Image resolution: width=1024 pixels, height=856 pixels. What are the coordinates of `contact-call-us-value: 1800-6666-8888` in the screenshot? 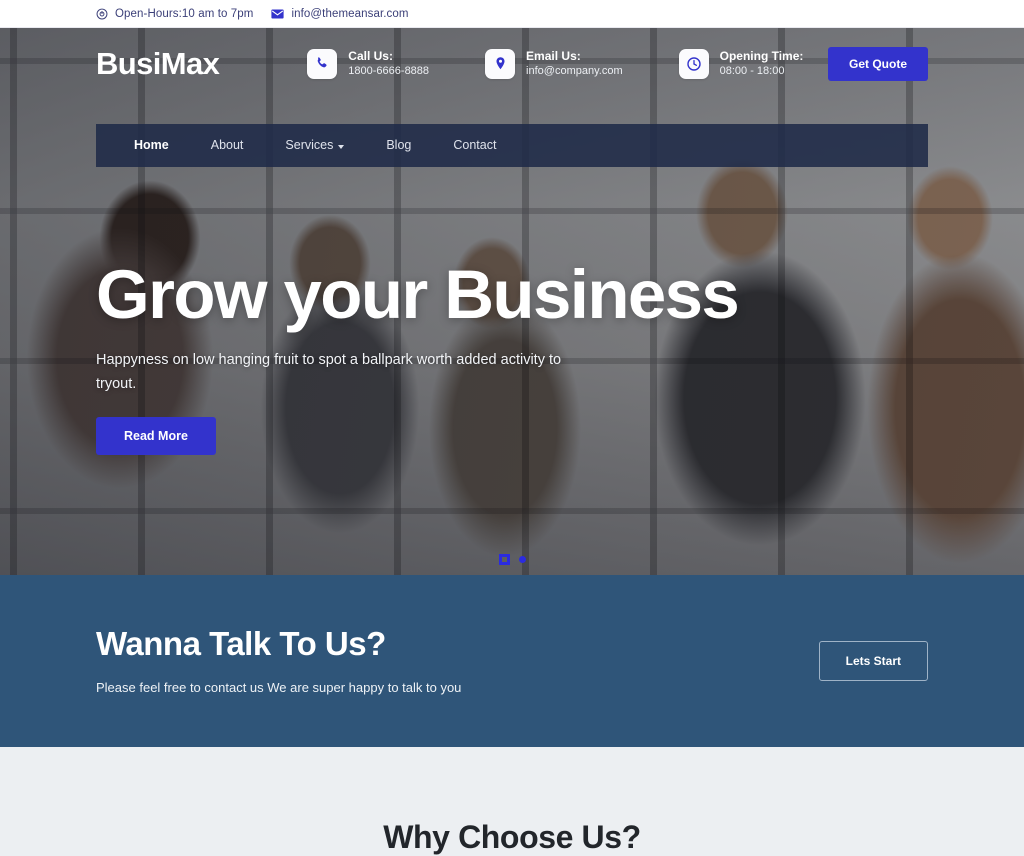 It's located at (389, 71).